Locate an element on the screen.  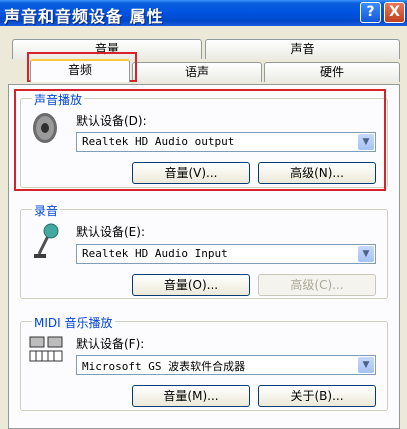
recording-device-select: Realtek HD Audio Input ▼ is located at coordinates (226, 254).